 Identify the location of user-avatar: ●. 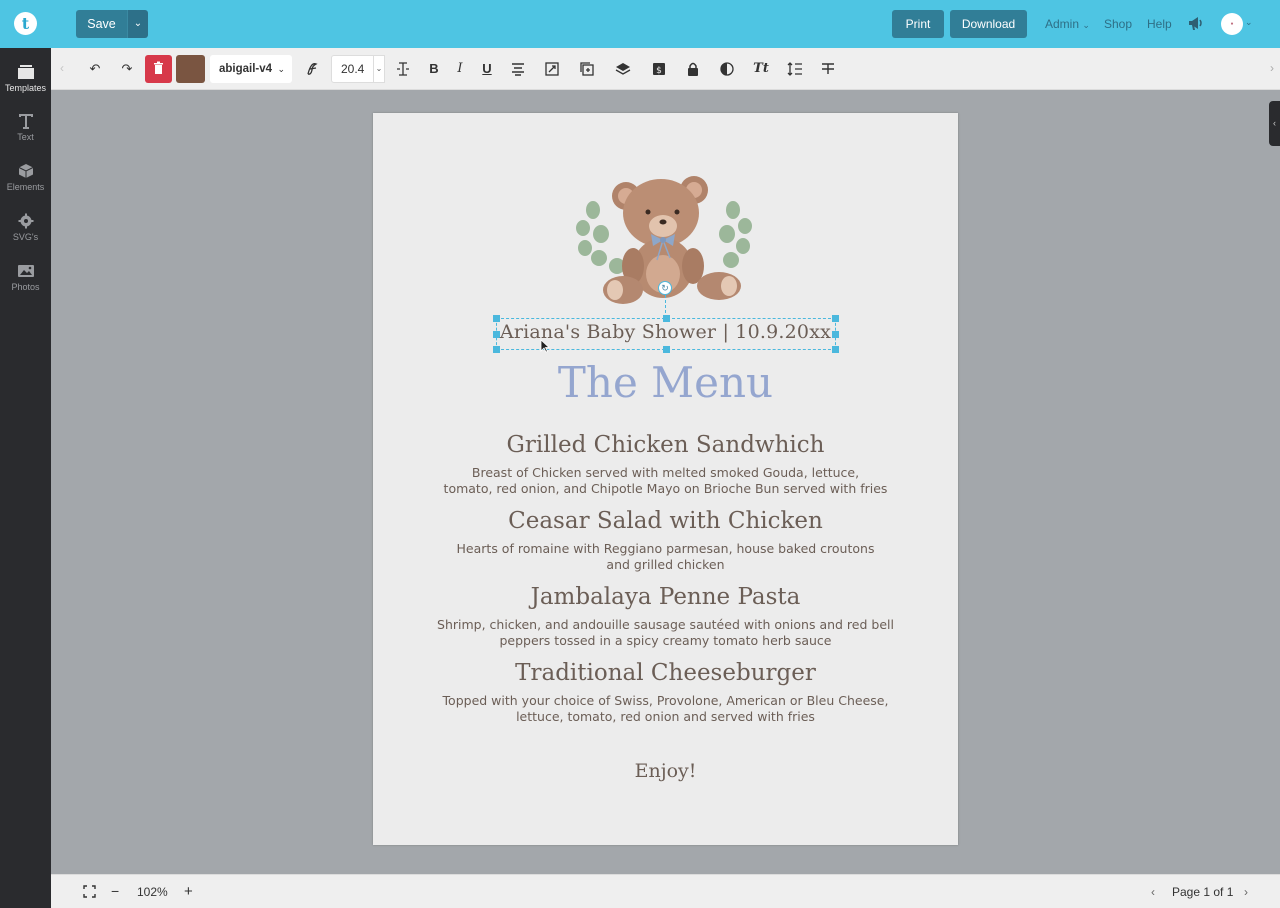
(1232, 24).